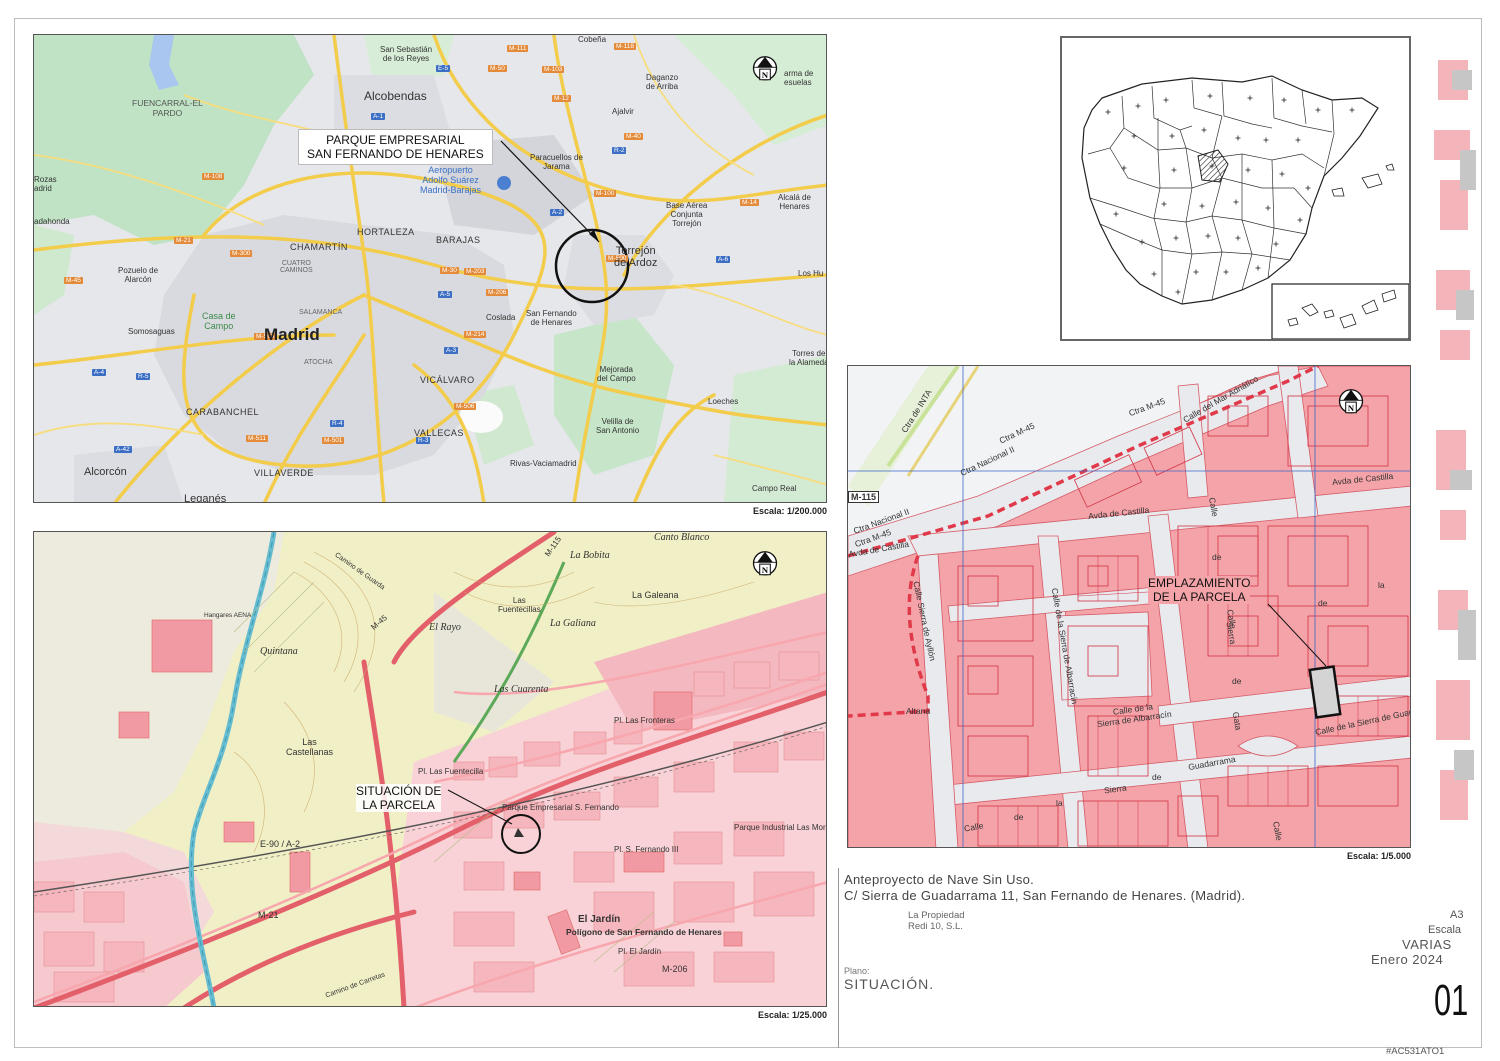 Image resolution: width=1500 pixels, height=1061 pixels. Describe the element at coordinates (936, 915) in the screenshot. I see `owner-label: La Propiedad` at that location.